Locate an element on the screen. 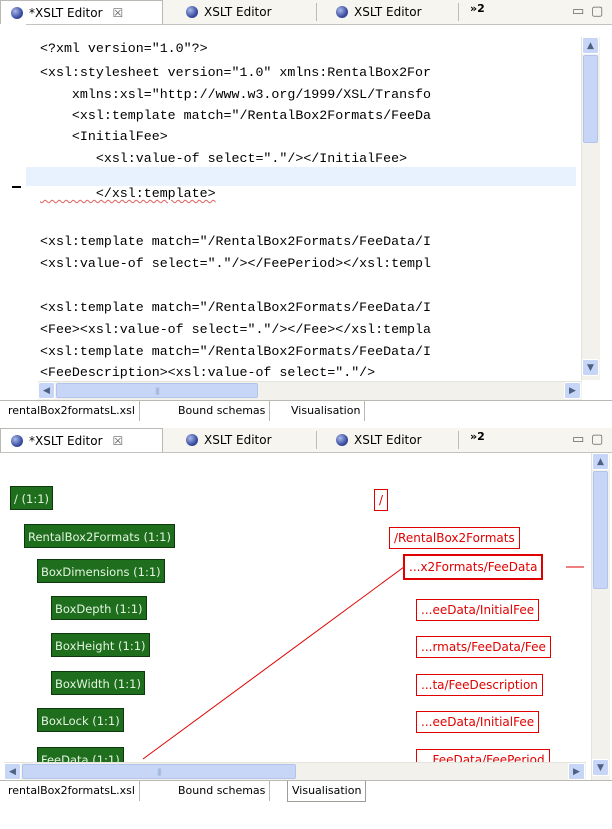  xslt-template-feedata: ...x2Formats/FeeData is located at coordinates (473, 567).